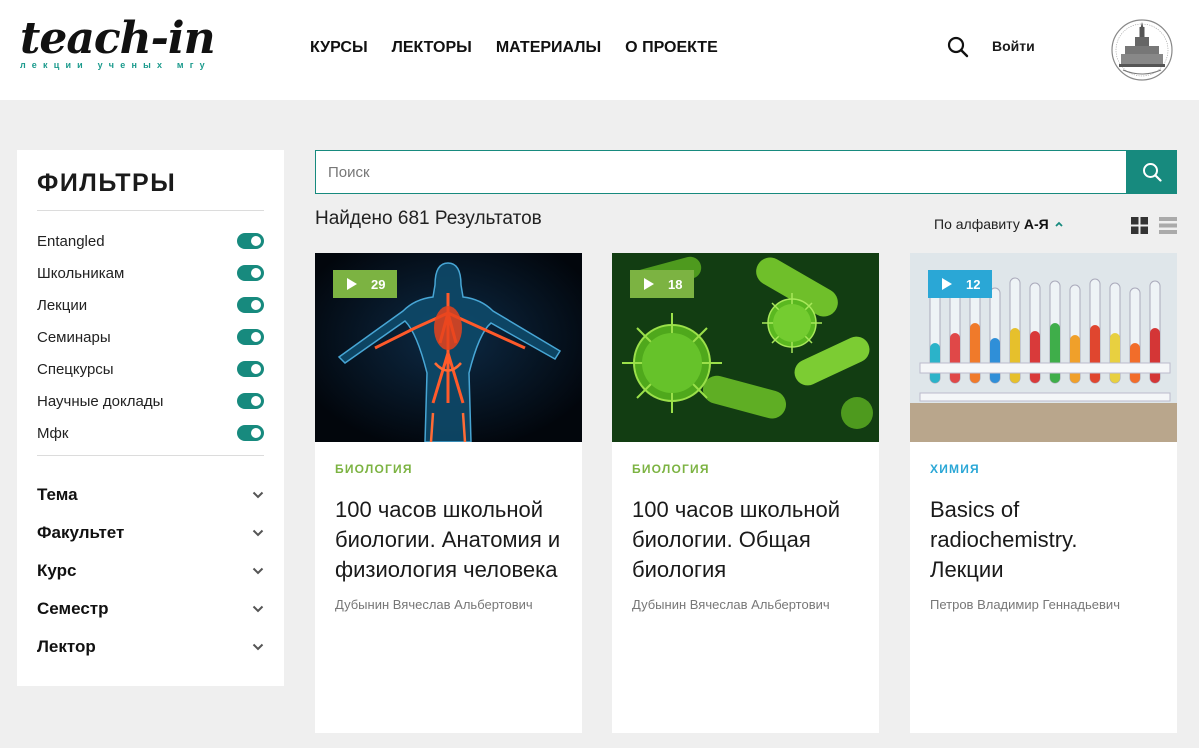 The height and width of the screenshot is (748, 1199). Describe the element at coordinates (448, 347) in the screenshot. I see `course-thumbnail: 29` at that location.